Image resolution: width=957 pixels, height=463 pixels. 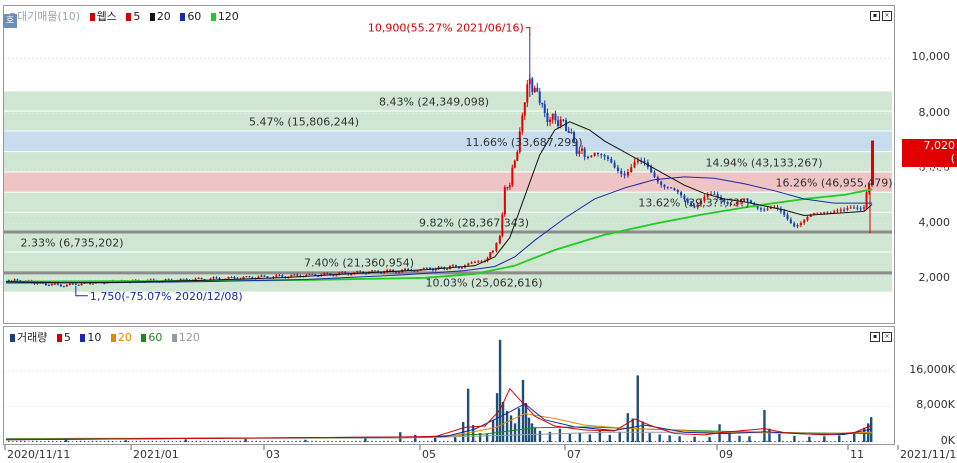 What do you see at coordinates (166, 296) in the screenshot?
I see `low-annotation: 1,750(-75.07% 2020/12/08)` at bounding box center [166, 296].